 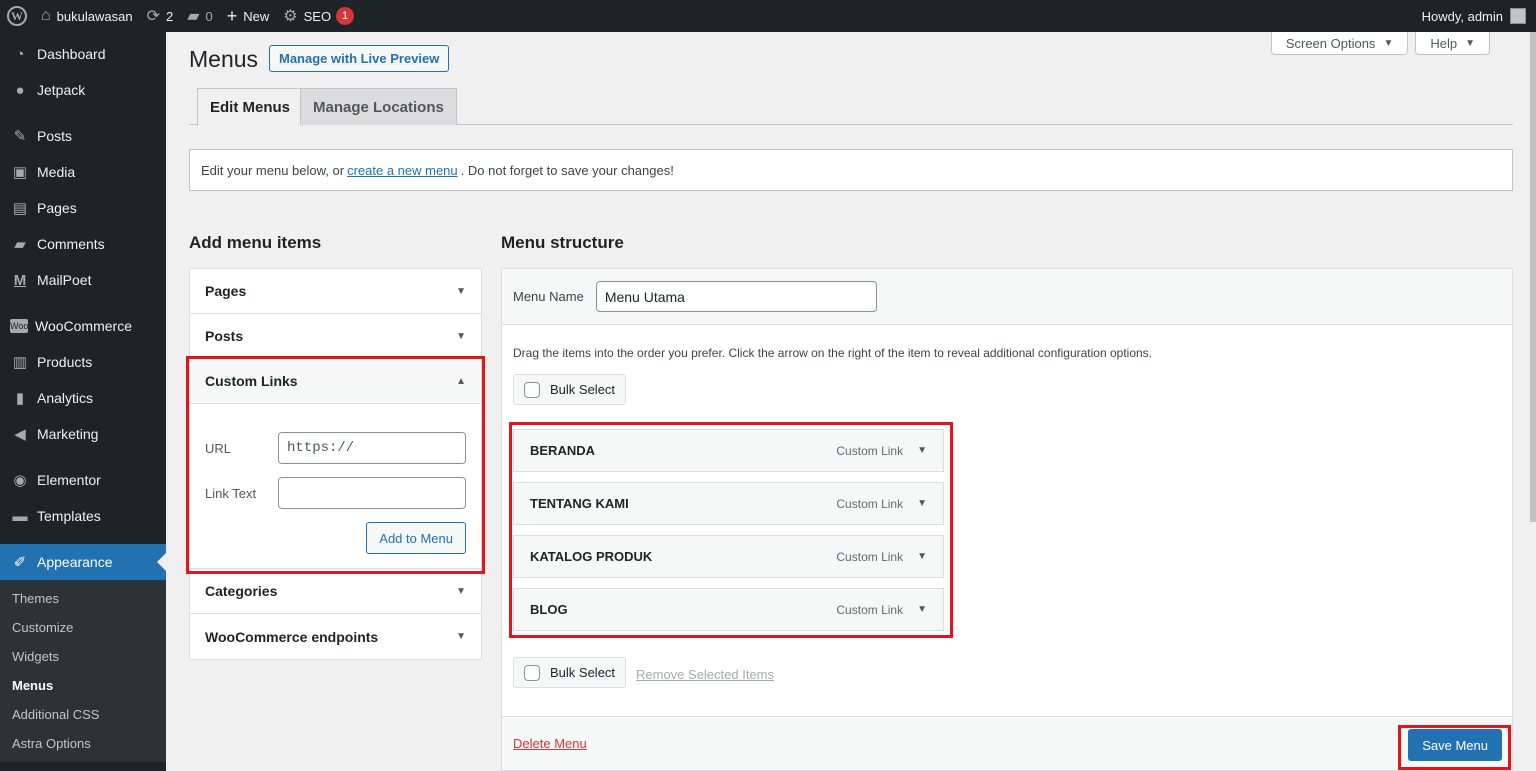 I want to click on delete-menu-link: Delete Menu, so click(x=550, y=743).